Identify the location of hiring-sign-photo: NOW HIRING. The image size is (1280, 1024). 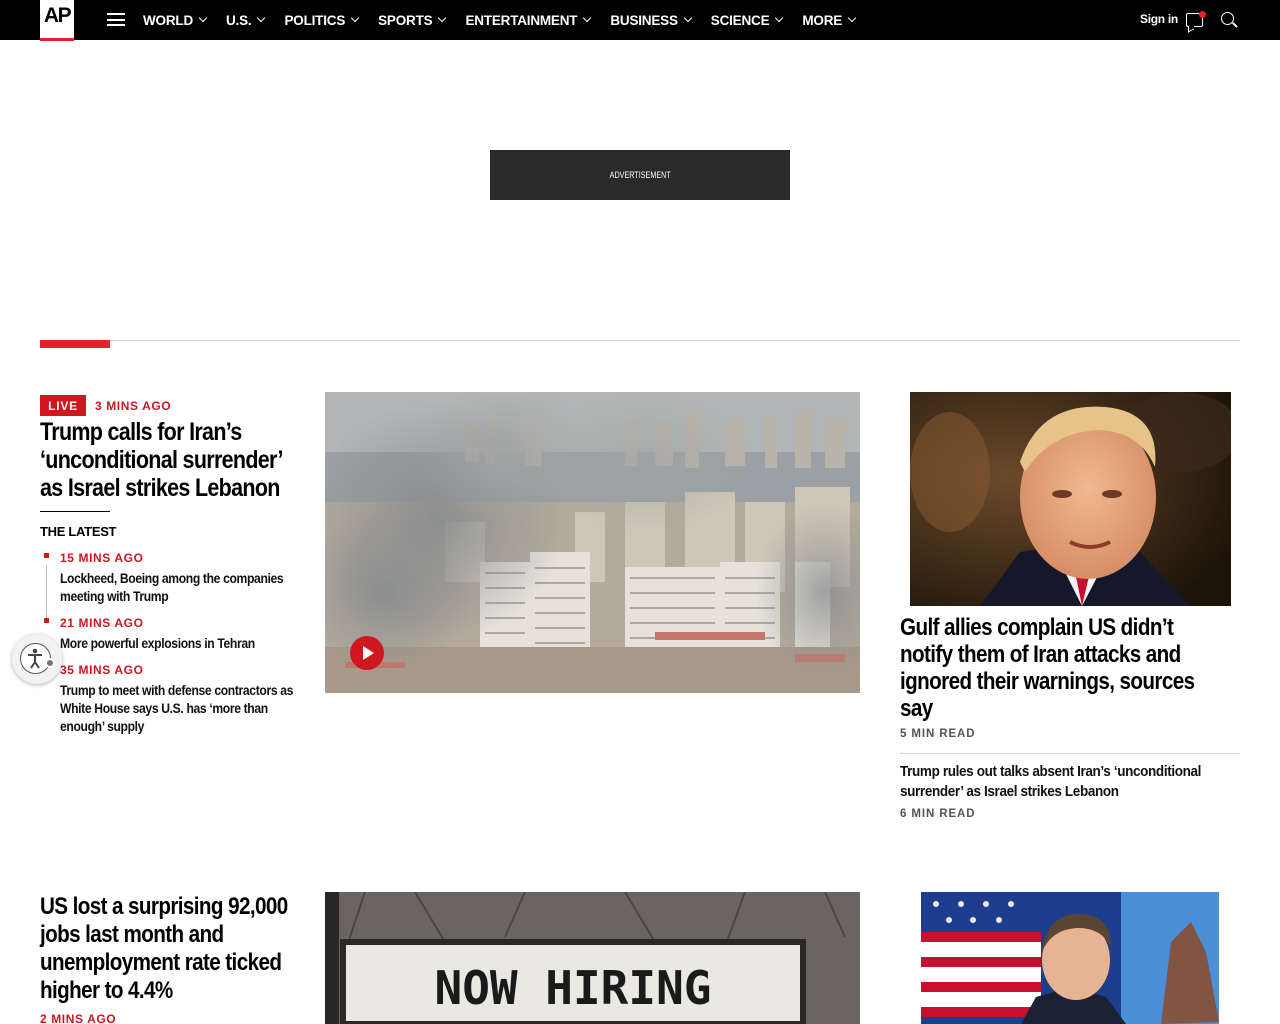
(592, 958).